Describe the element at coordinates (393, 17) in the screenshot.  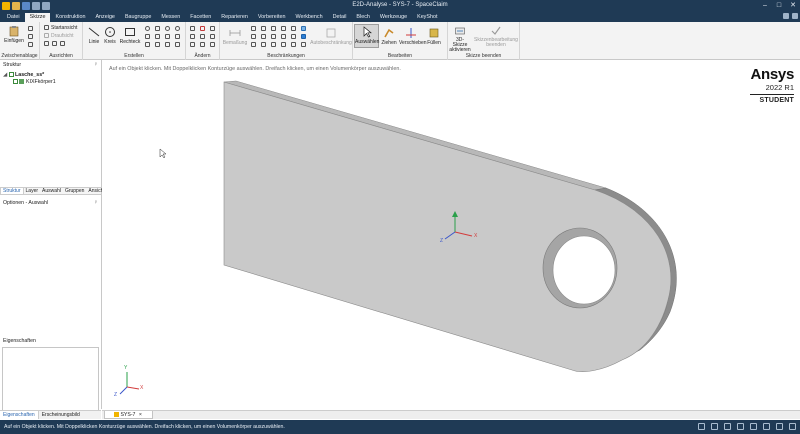
I see `tab-werkzeuge: Werkzeuge` at that location.